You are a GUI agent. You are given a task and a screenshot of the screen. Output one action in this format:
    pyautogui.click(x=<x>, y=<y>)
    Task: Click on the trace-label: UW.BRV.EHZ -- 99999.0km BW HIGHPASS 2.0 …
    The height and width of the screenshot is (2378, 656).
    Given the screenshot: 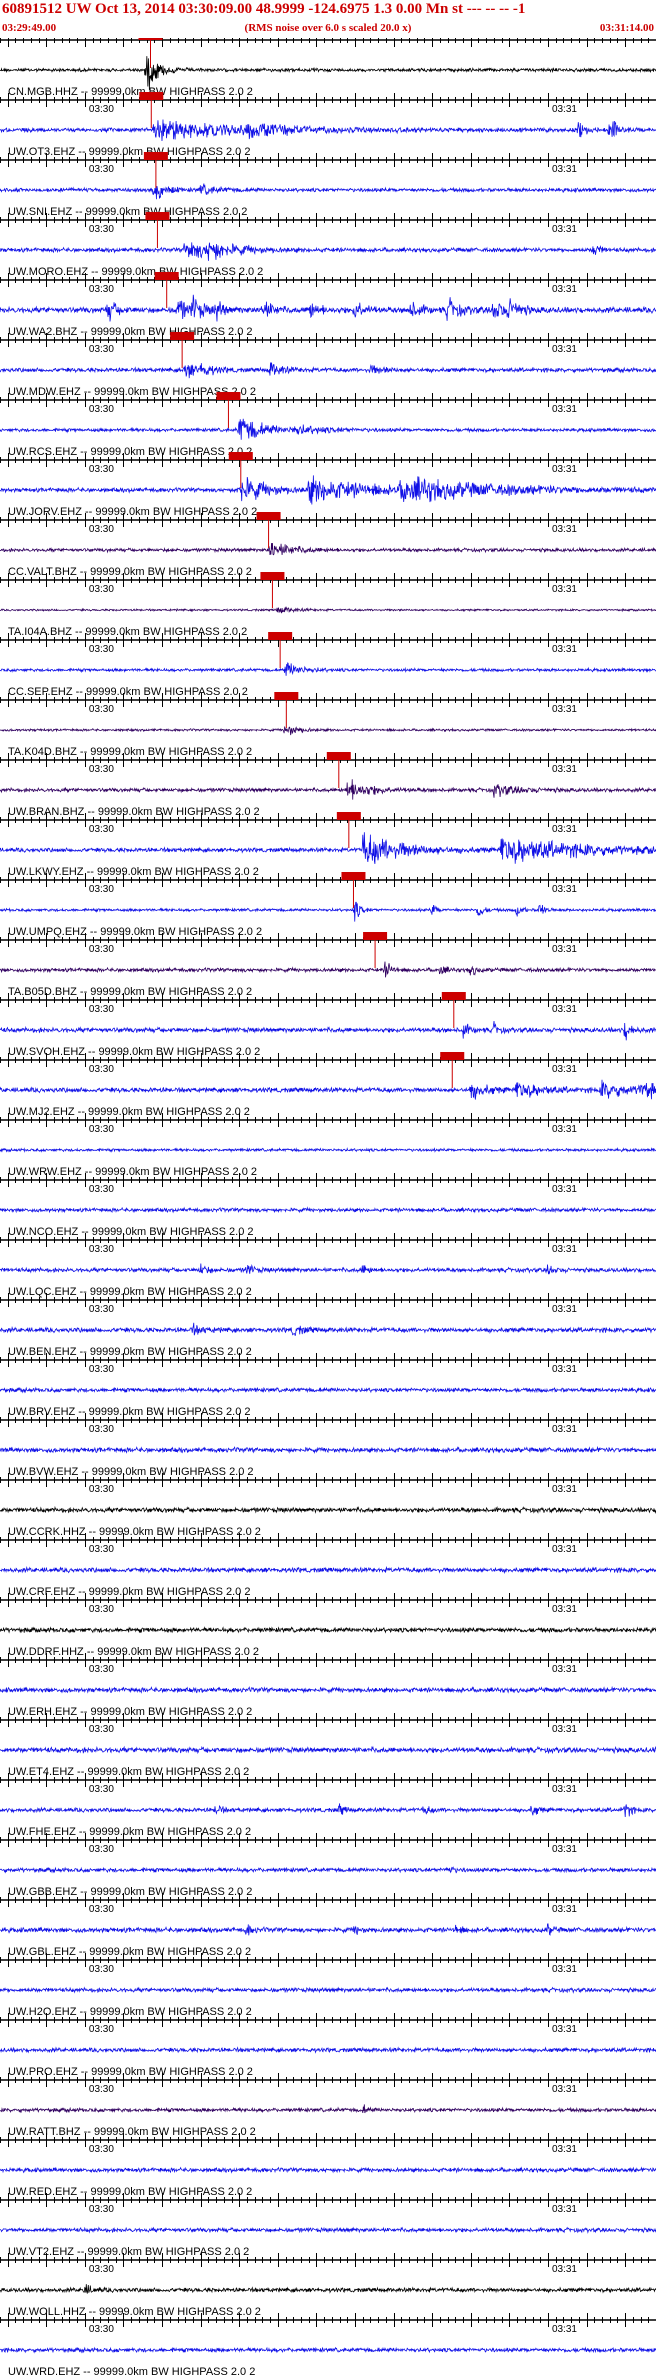 What is the action you would take?
    pyautogui.click(x=129, y=1412)
    